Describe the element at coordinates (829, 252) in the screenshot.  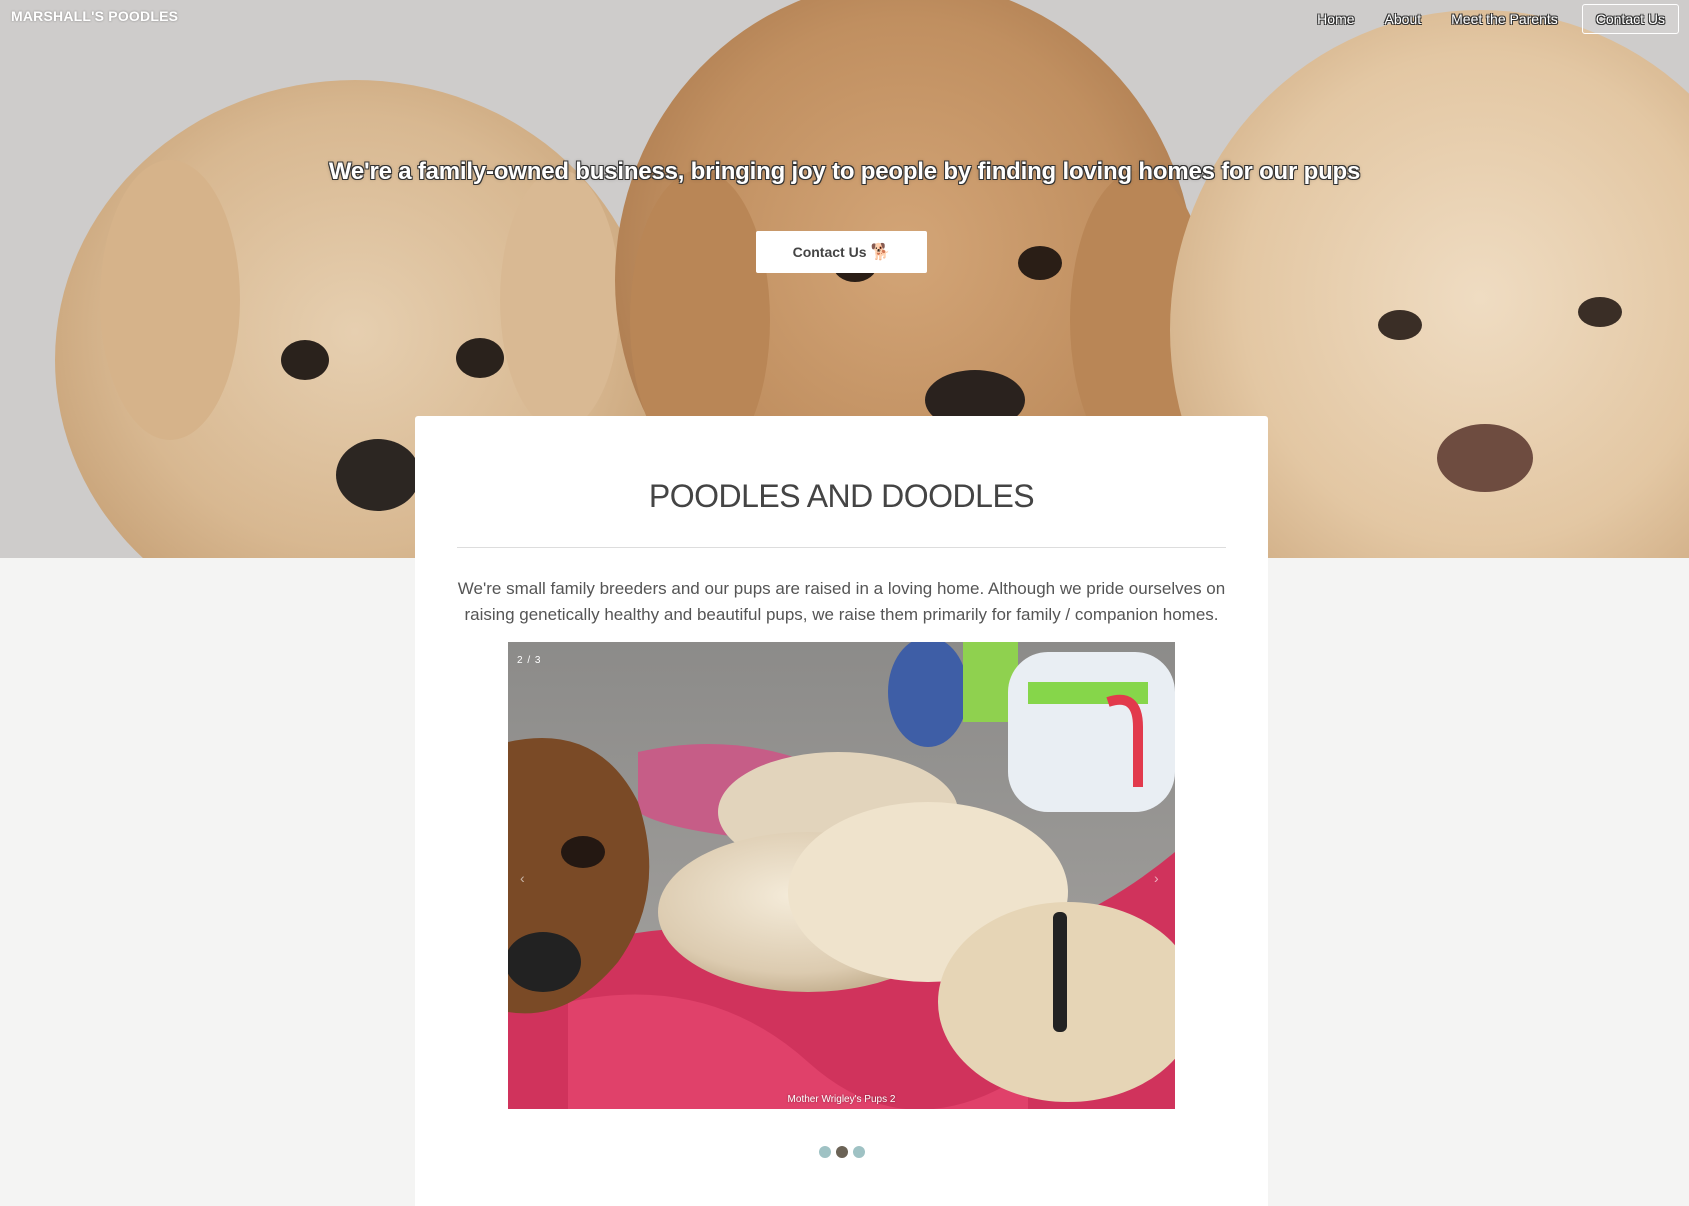
I see `hero-contact-label: Contact Us` at that location.